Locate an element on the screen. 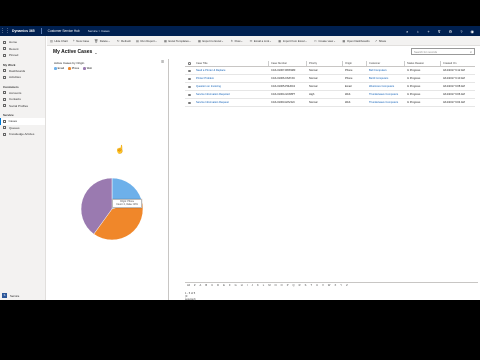  column-header-case-title: Case Title is located at coordinates (231, 63).